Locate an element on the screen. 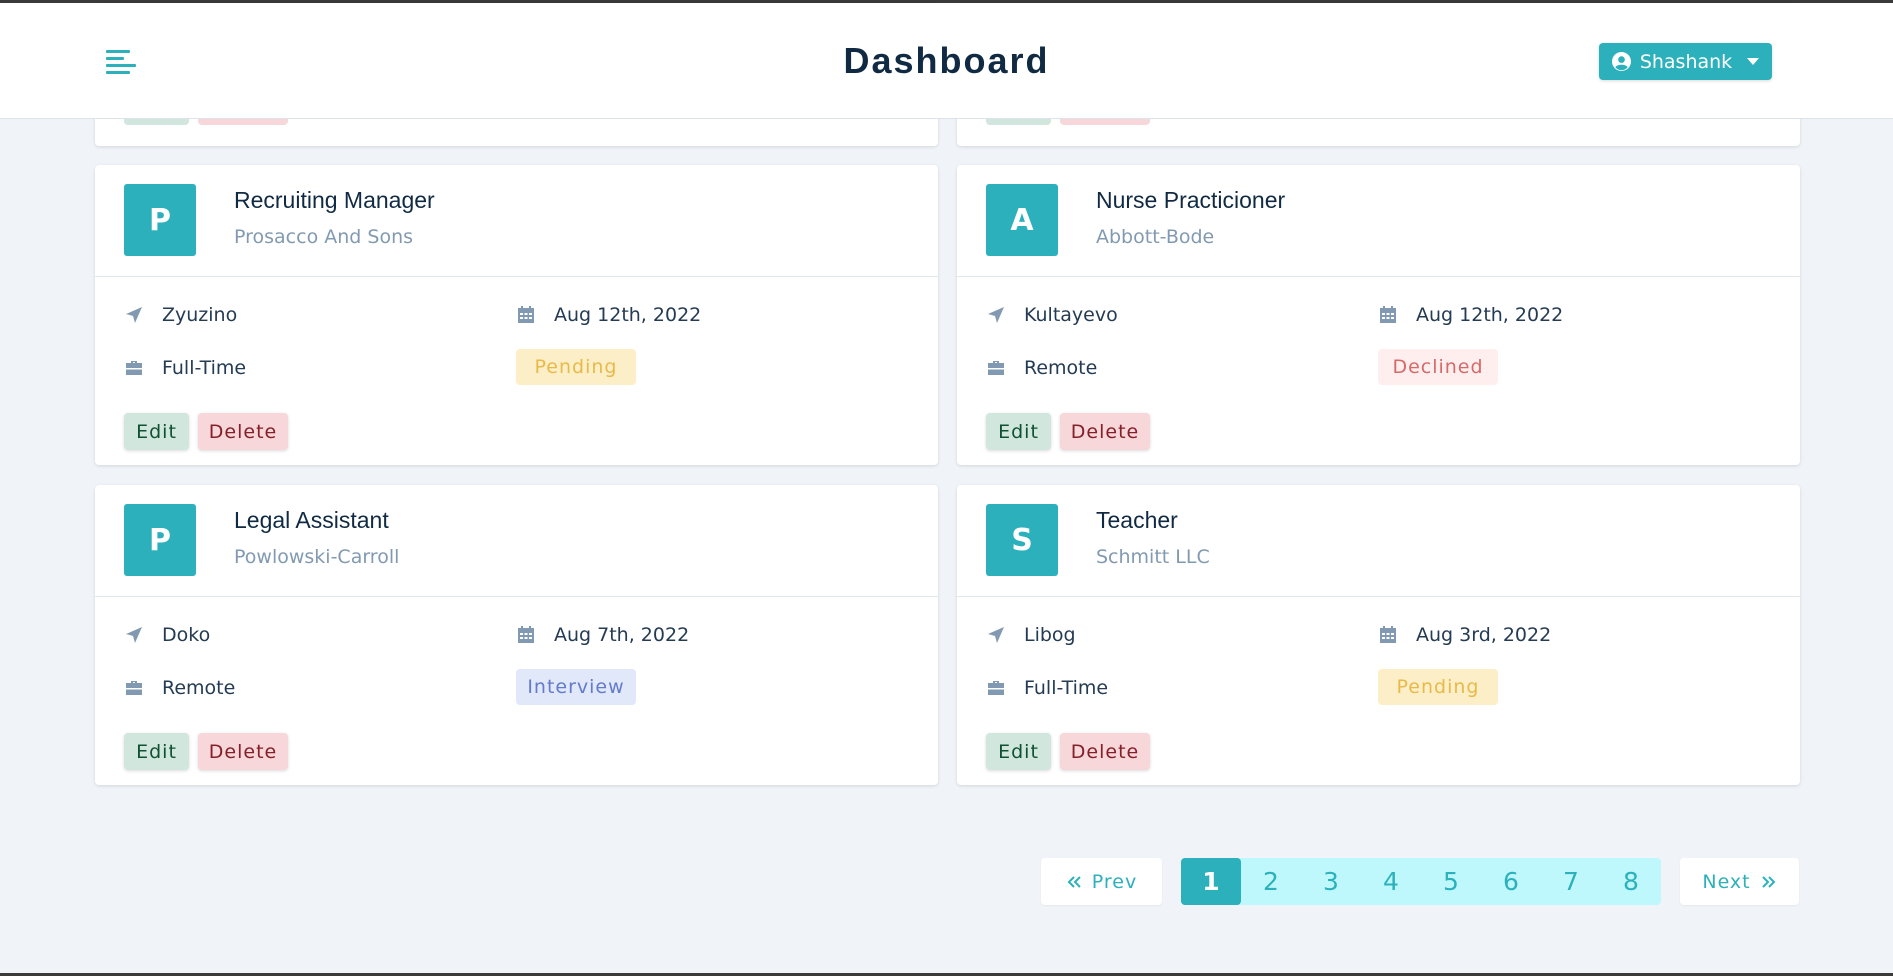  job-location: Libog is located at coordinates (1031, 635).